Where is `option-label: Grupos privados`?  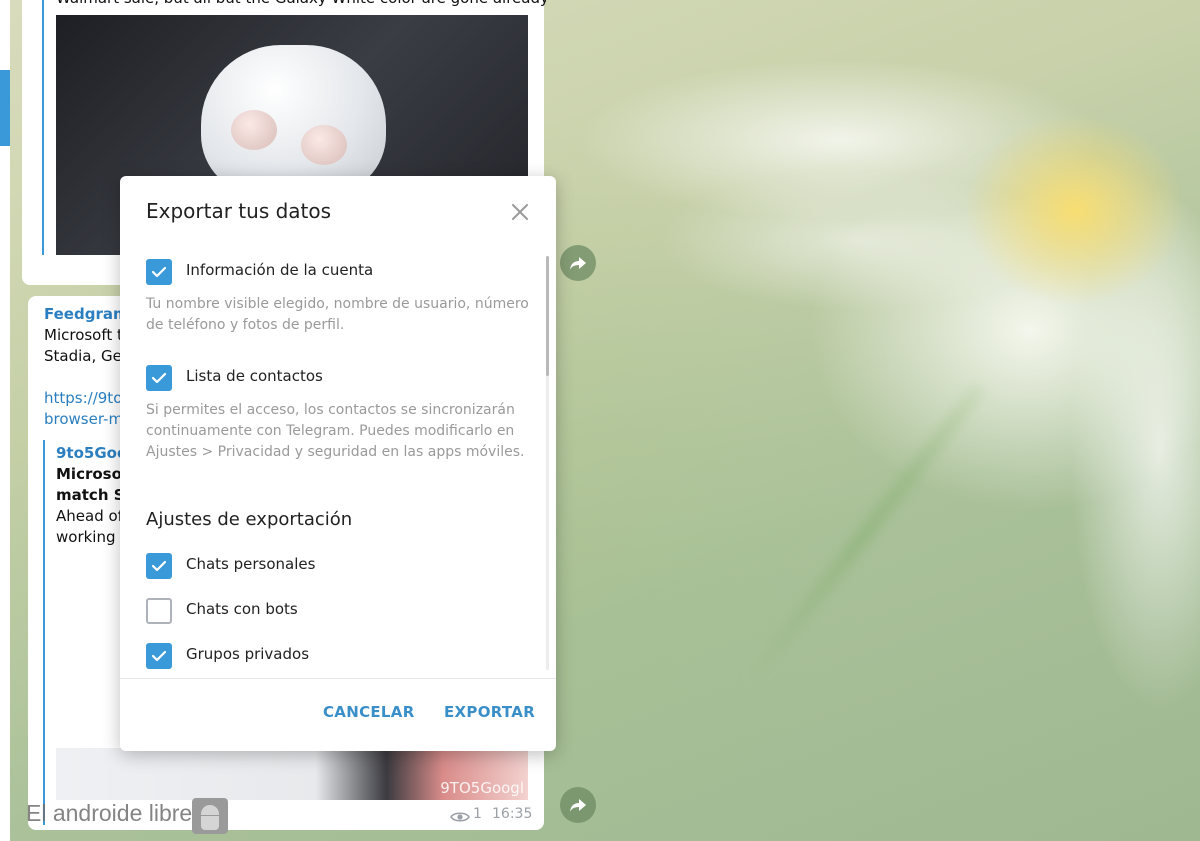
option-label: Grupos privados is located at coordinates (248, 654).